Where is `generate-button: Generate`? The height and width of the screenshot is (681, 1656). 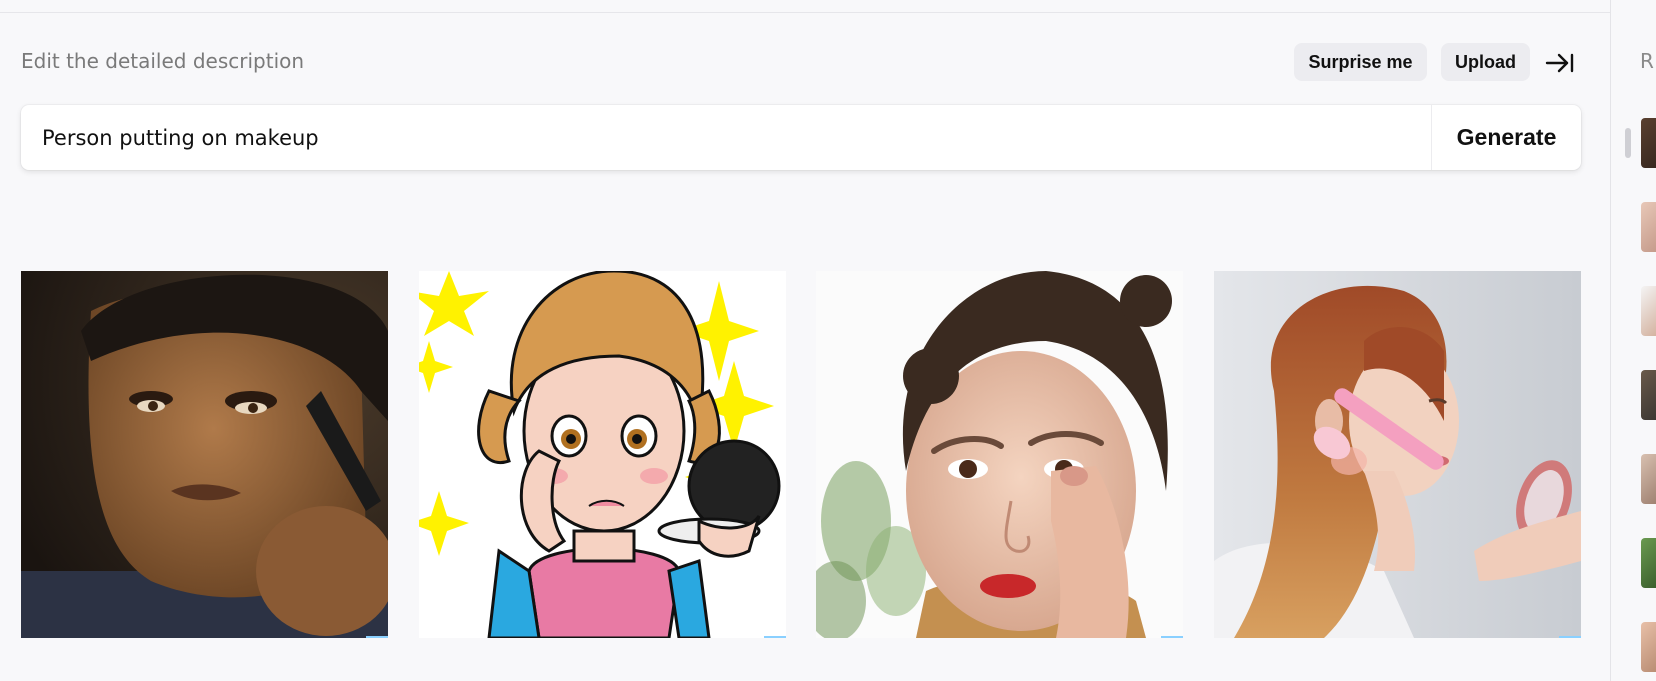
generate-button: Generate is located at coordinates (1506, 137).